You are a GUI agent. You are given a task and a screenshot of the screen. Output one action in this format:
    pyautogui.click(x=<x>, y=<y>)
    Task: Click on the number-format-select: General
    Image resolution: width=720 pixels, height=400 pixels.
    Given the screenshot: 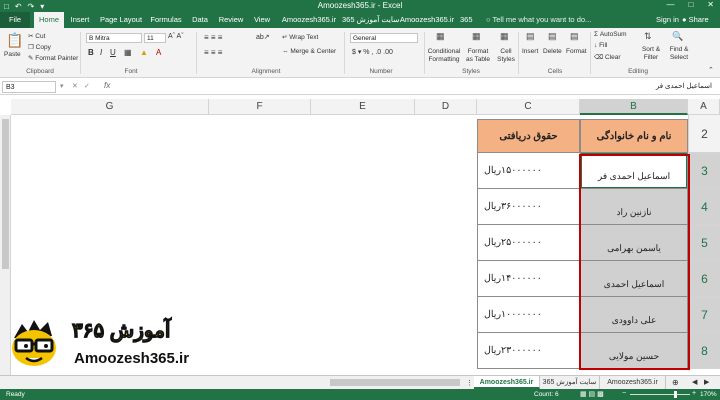 What is the action you would take?
    pyautogui.click(x=384, y=38)
    